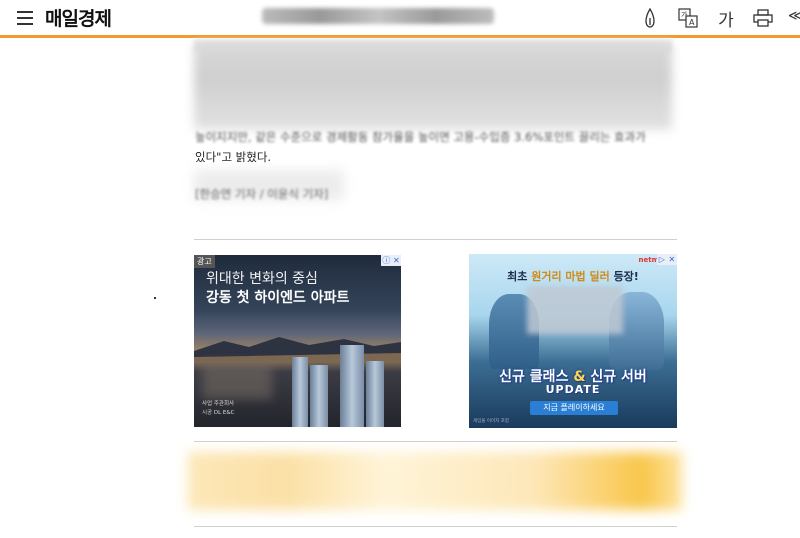 This screenshot has width=800, height=538. I want to click on ad-fine-print: 게임물 이미지 포함, so click(491, 421).